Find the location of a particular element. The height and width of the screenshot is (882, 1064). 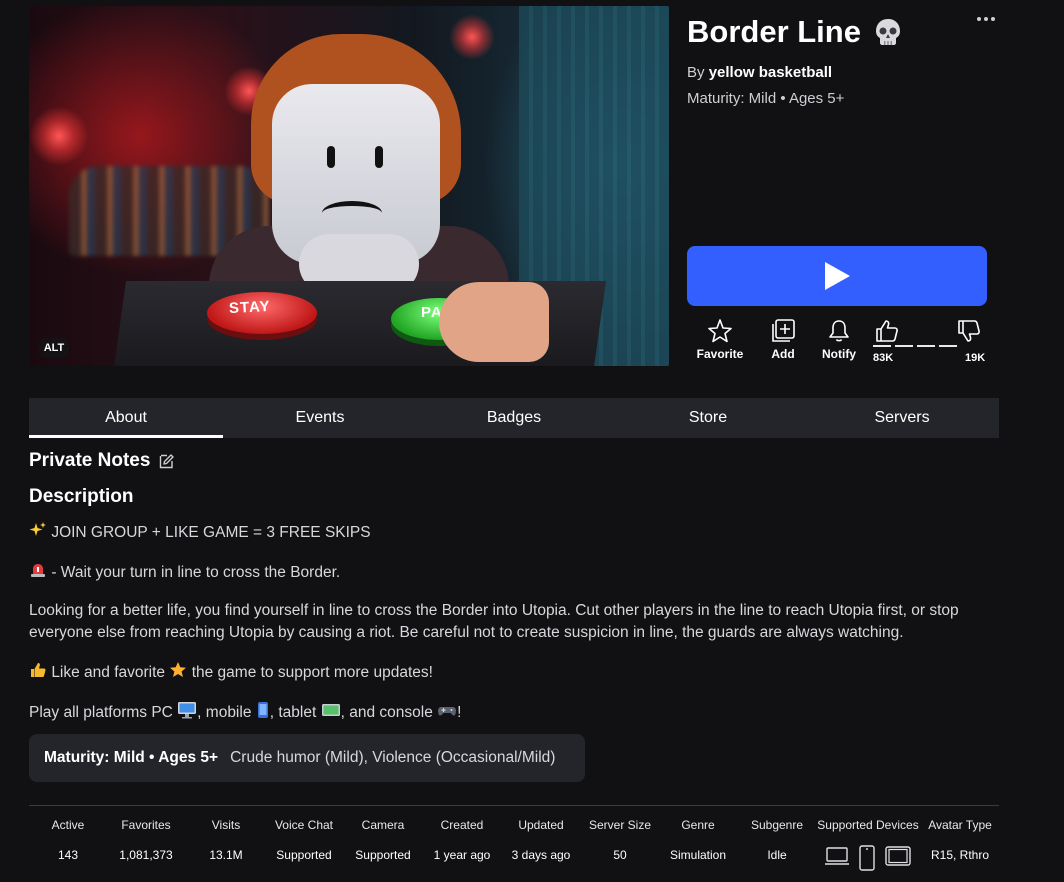

notify-button: Notify is located at coordinates (839, 339).